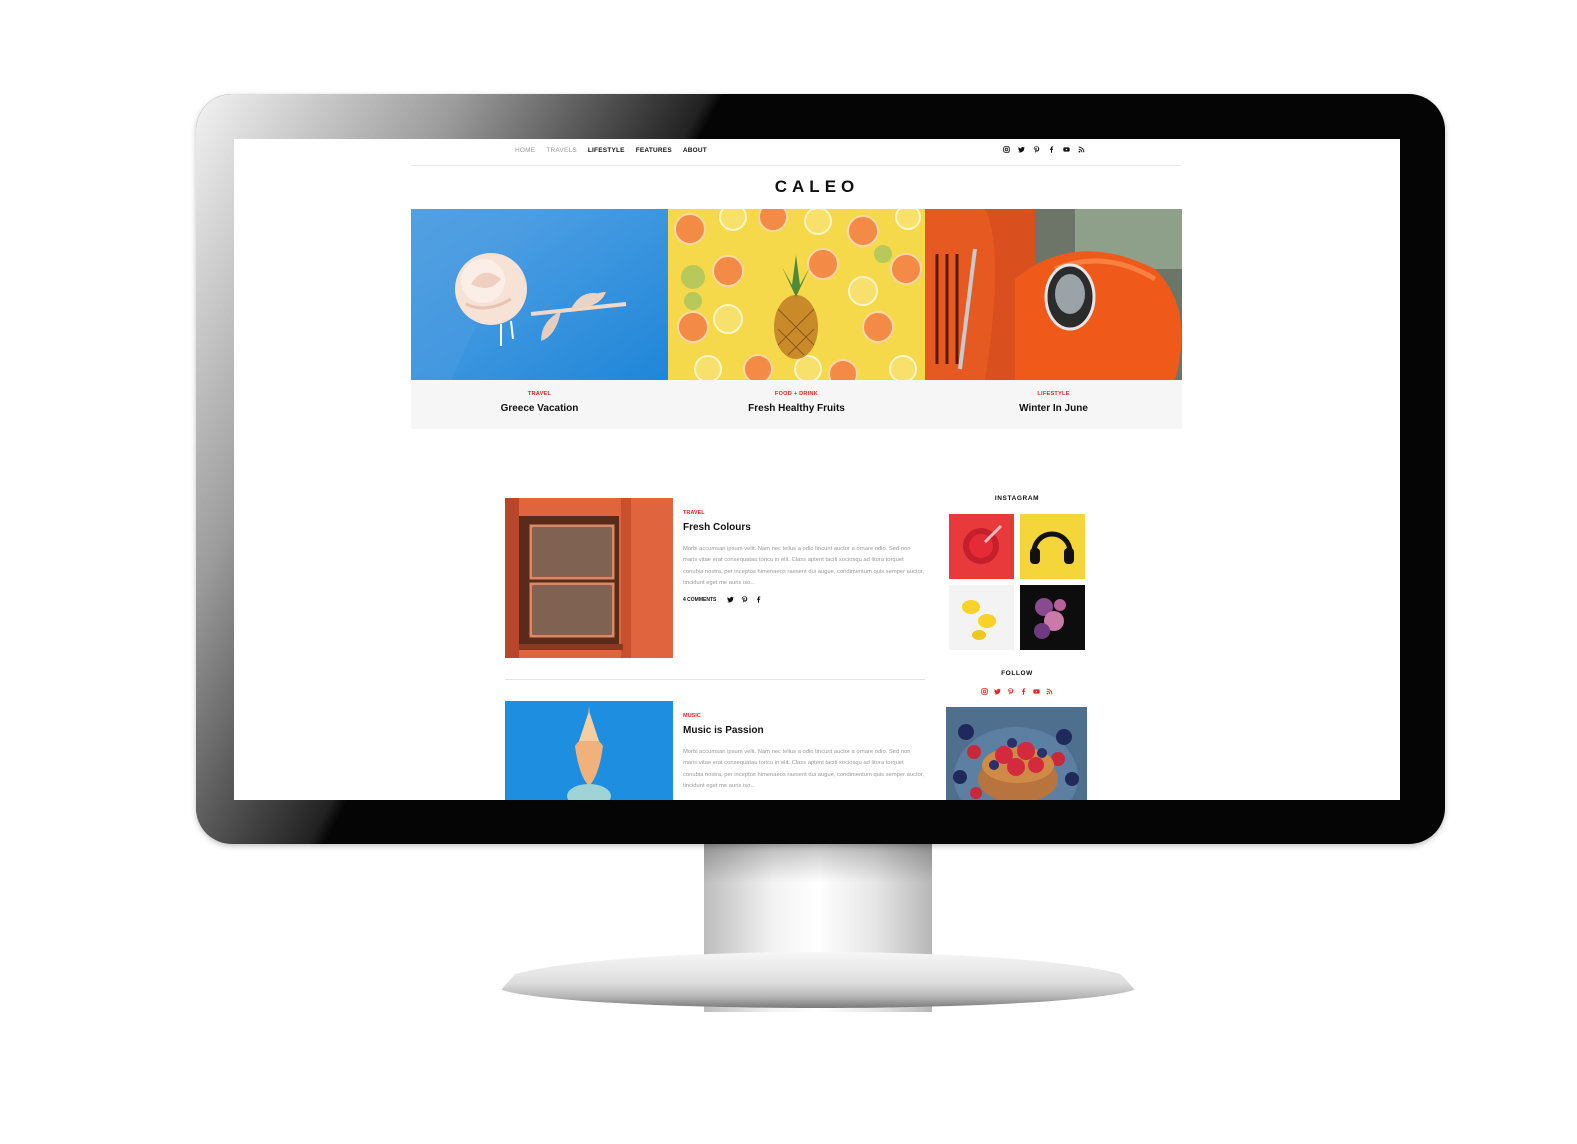 This screenshot has width=1577, height=1144. What do you see at coordinates (606, 150) in the screenshot?
I see `menu-item-lifestyle: LIFESTYLE` at bounding box center [606, 150].